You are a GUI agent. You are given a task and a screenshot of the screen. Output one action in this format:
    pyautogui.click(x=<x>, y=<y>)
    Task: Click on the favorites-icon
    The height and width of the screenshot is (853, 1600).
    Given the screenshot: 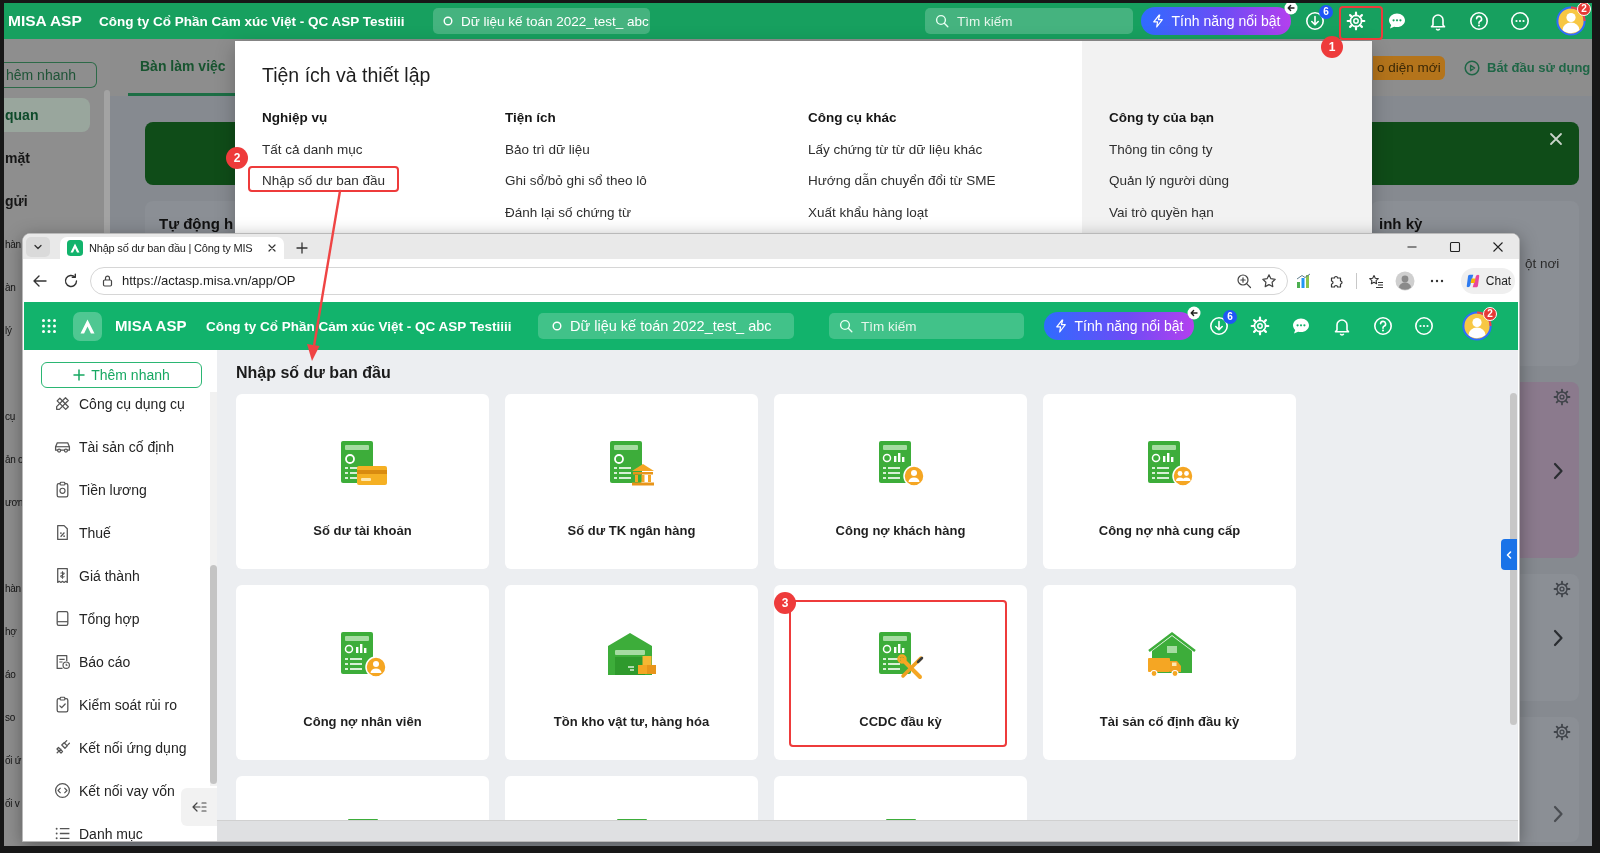 What is the action you would take?
    pyautogui.click(x=1376, y=280)
    